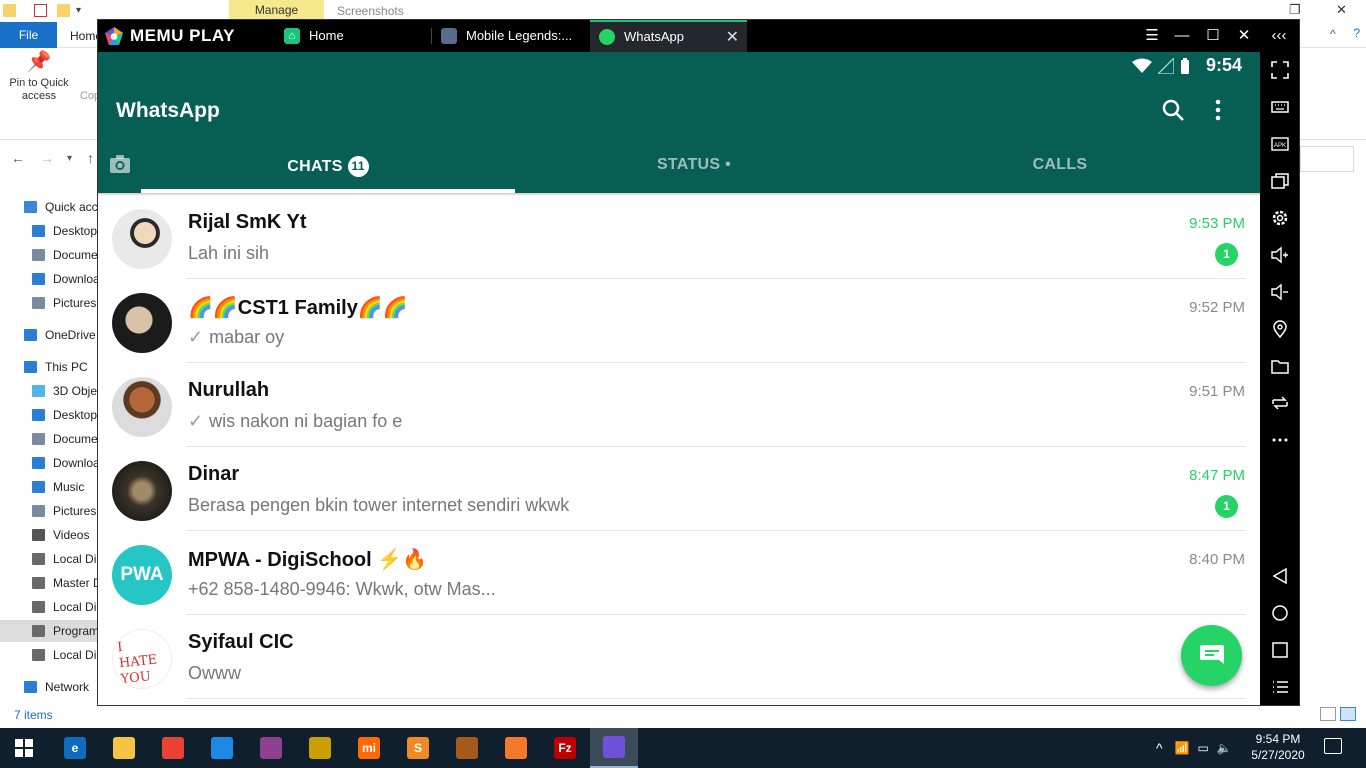 The height and width of the screenshot is (768, 1366). I want to click on nav-item: 3D Objec, so click(49, 391).